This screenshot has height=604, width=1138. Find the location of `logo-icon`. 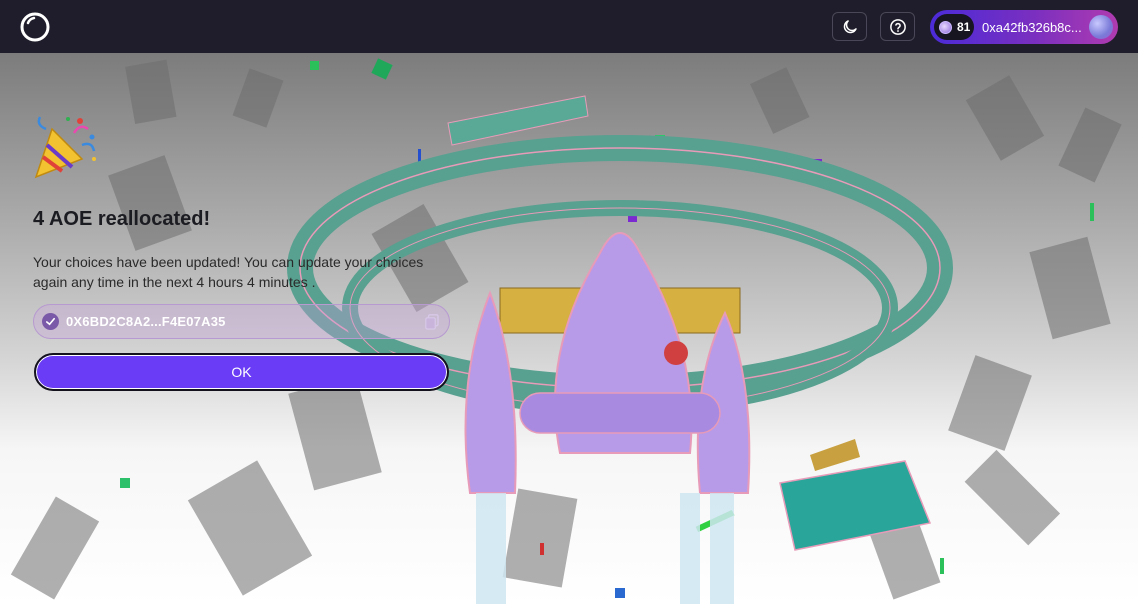

logo-icon is located at coordinates (35, 27).